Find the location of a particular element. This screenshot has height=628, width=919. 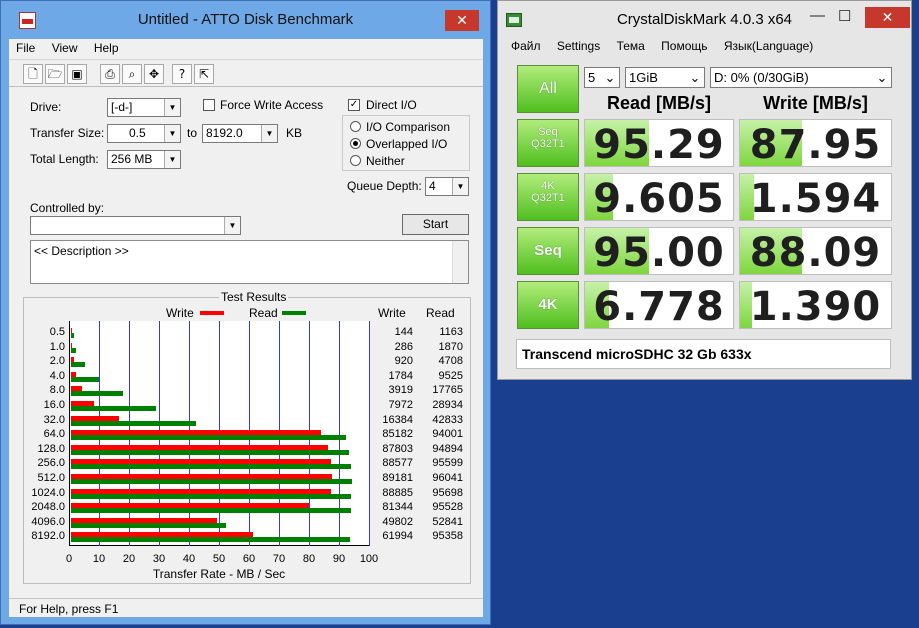

test-button: 4K Q32T1 is located at coordinates (548, 197).